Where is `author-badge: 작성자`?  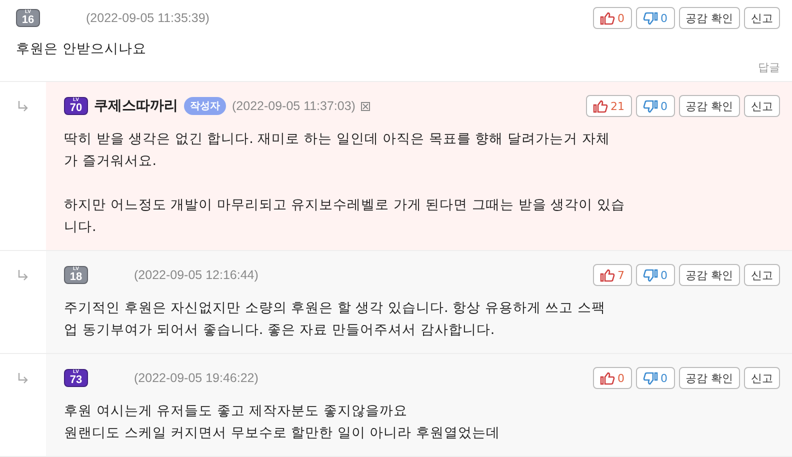 author-badge: 작성자 is located at coordinates (205, 106).